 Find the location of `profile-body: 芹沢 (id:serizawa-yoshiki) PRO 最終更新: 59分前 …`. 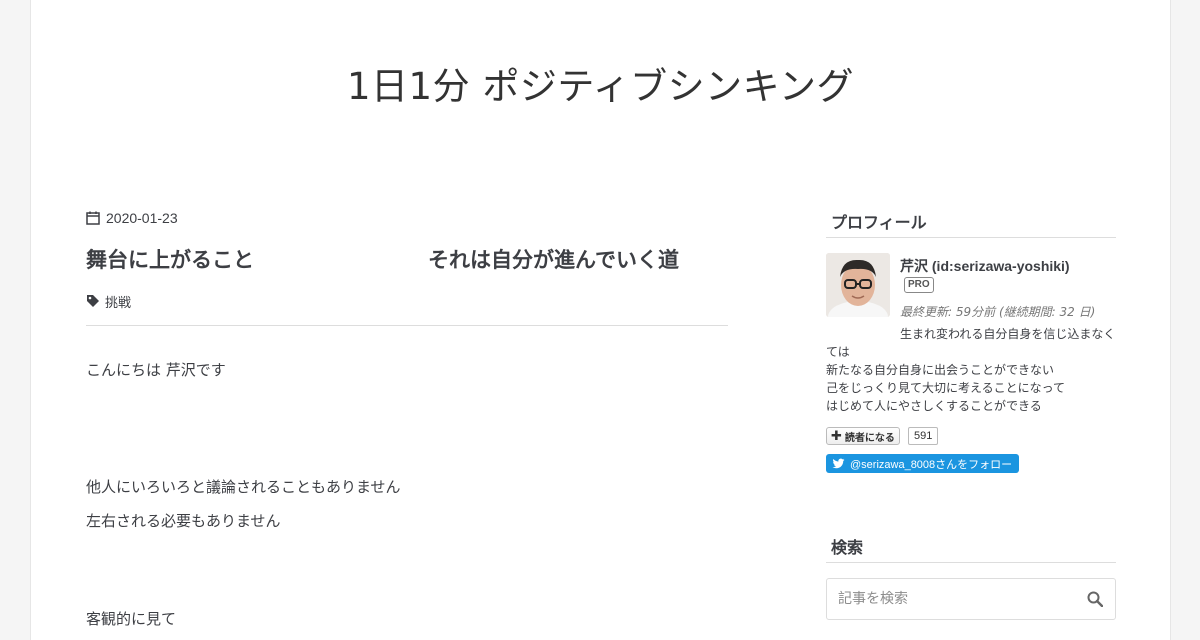

profile-body: 芹沢 (id:serizawa-yoshiki) PRO 最終更新: 59分前 … is located at coordinates (971, 383).